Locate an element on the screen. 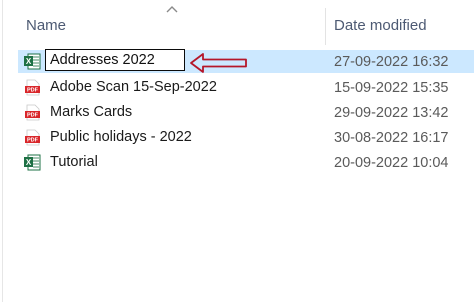 Image resolution: width=474 pixels, height=302 pixels. file-date: 15-09-2022 15:35 is located at coordinates (391, 88).